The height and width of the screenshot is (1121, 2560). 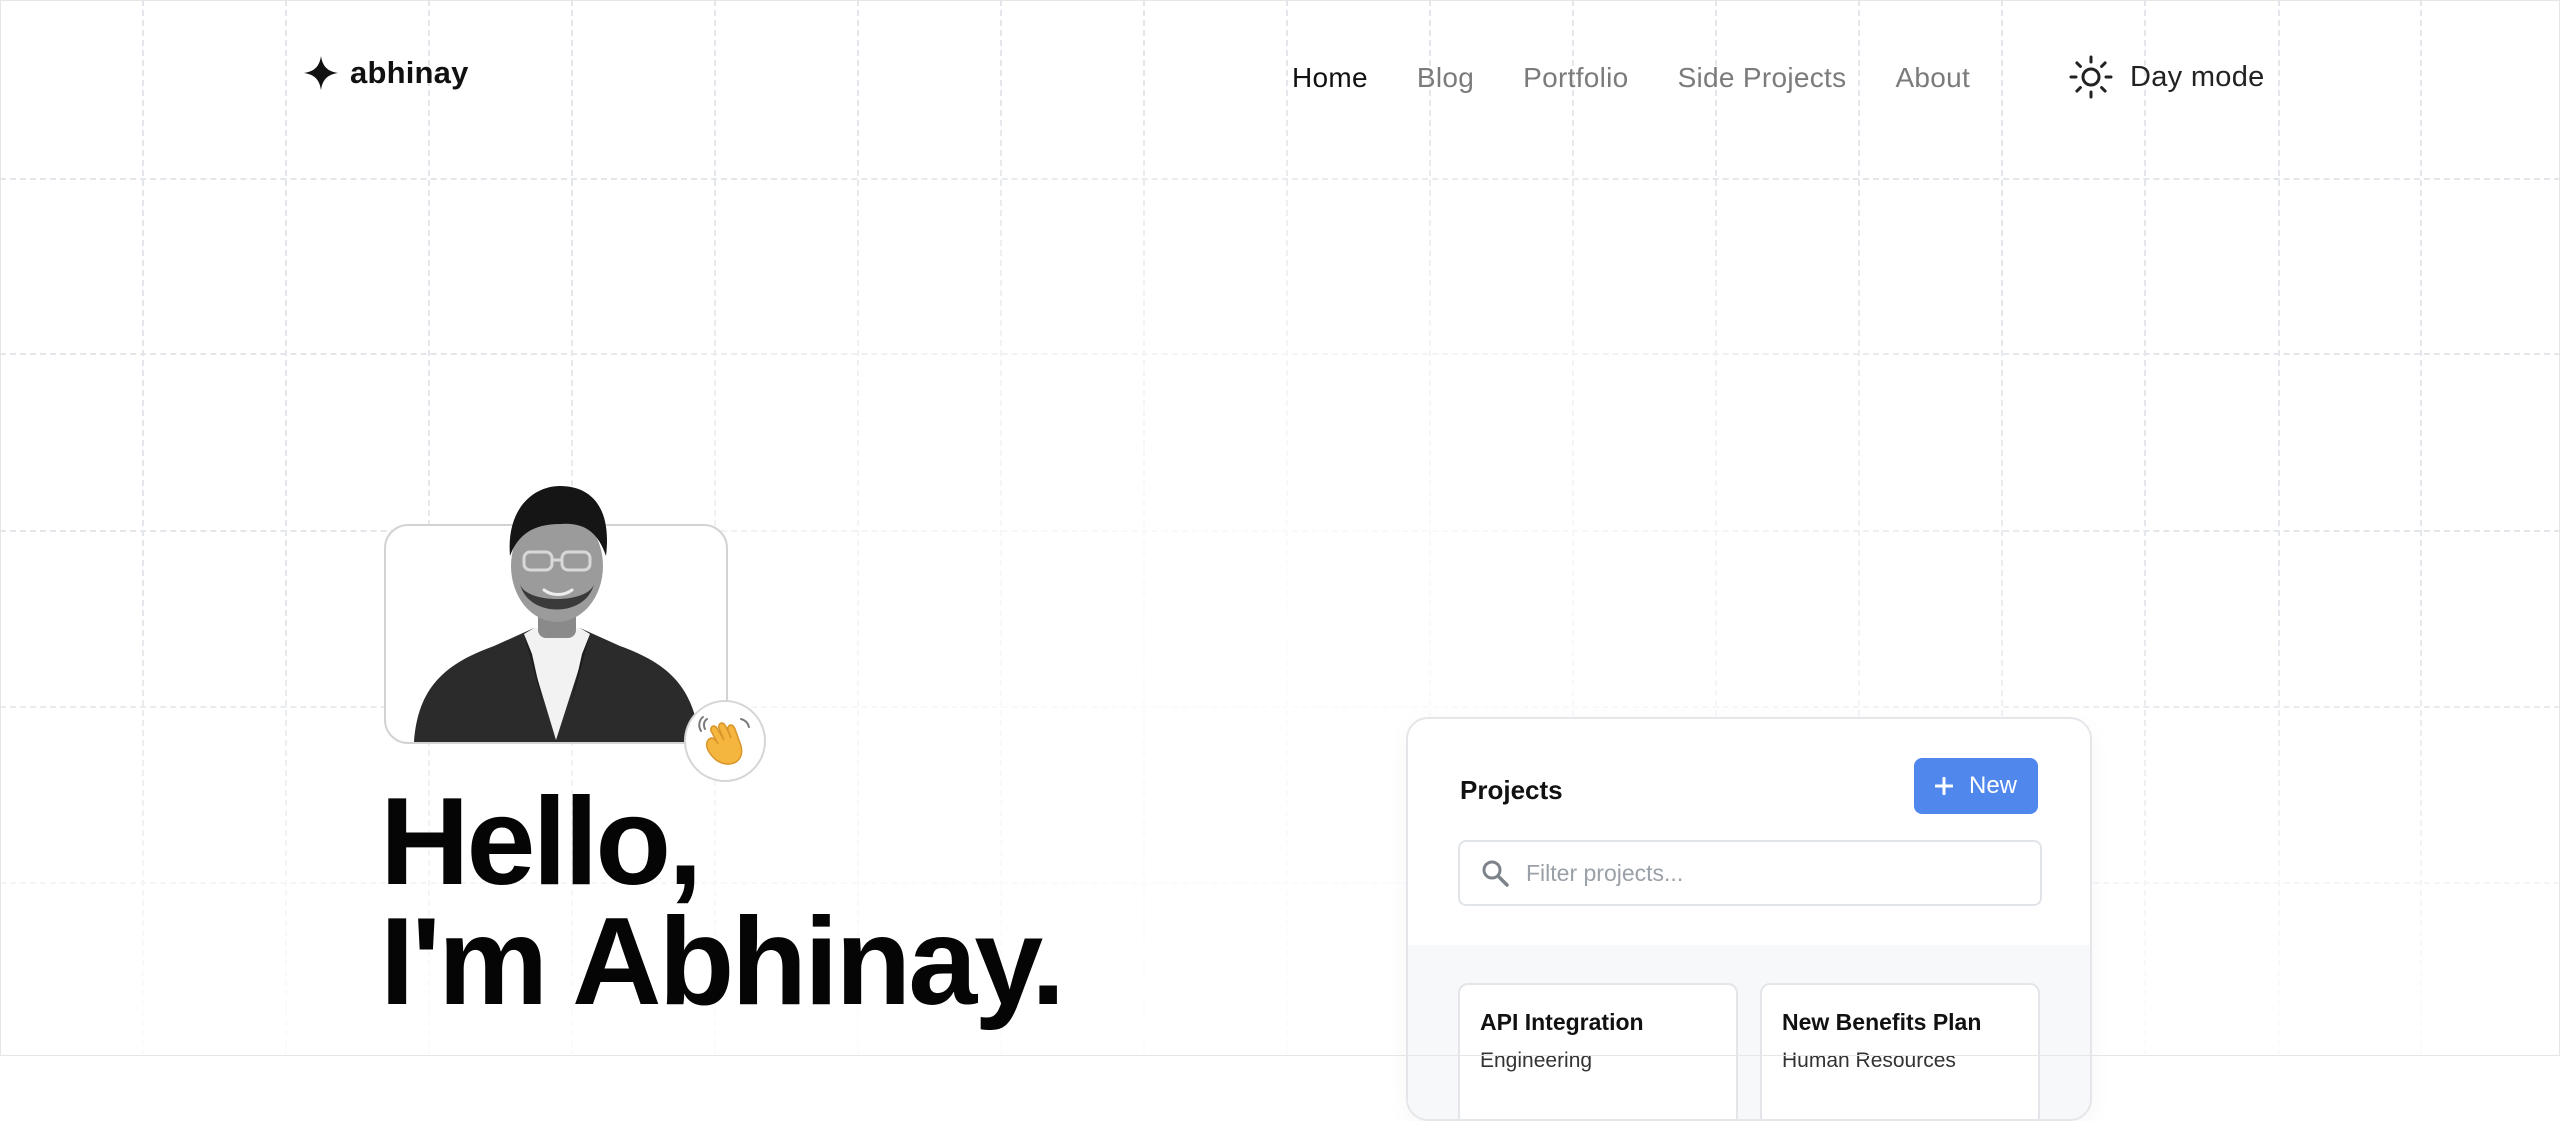 I want to click on avatar, so click(x=556, y=610).